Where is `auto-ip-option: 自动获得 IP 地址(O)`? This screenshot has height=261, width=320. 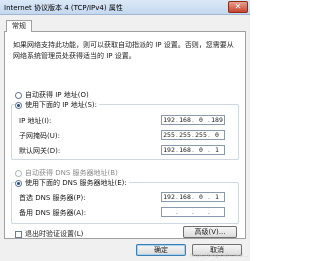 auto-ip-option: 自动获得 IP 地址(O) is located at coordinates (52, 95).